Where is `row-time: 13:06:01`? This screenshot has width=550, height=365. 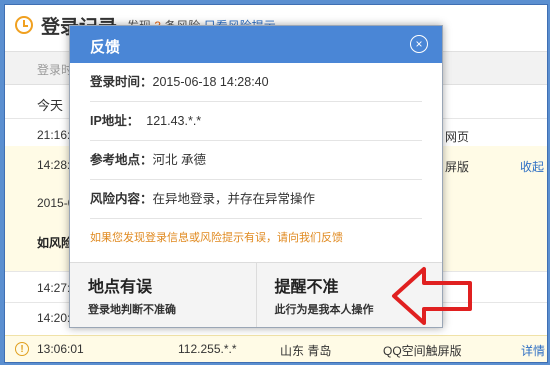 row-time: 13:06:01 is located at coordinates (60, 349).